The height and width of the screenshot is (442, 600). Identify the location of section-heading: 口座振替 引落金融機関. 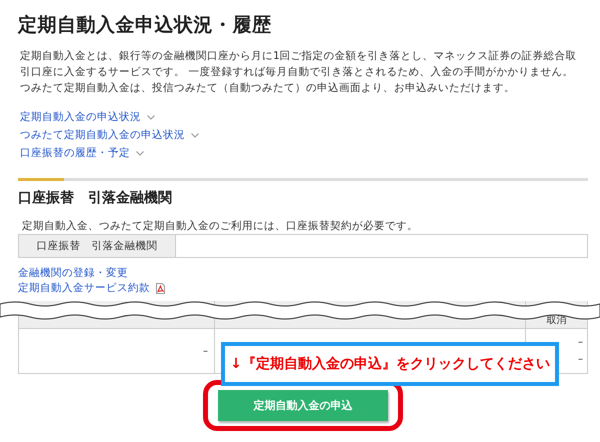
(95, 198).